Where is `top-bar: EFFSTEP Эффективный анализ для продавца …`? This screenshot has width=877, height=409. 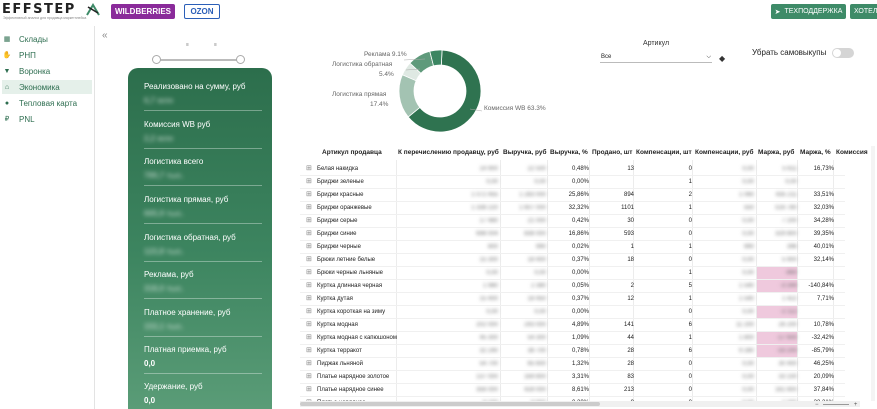 top-bar: EFFSTEP Эффективный анализ для продавца … is located at coordinates (438, 12).